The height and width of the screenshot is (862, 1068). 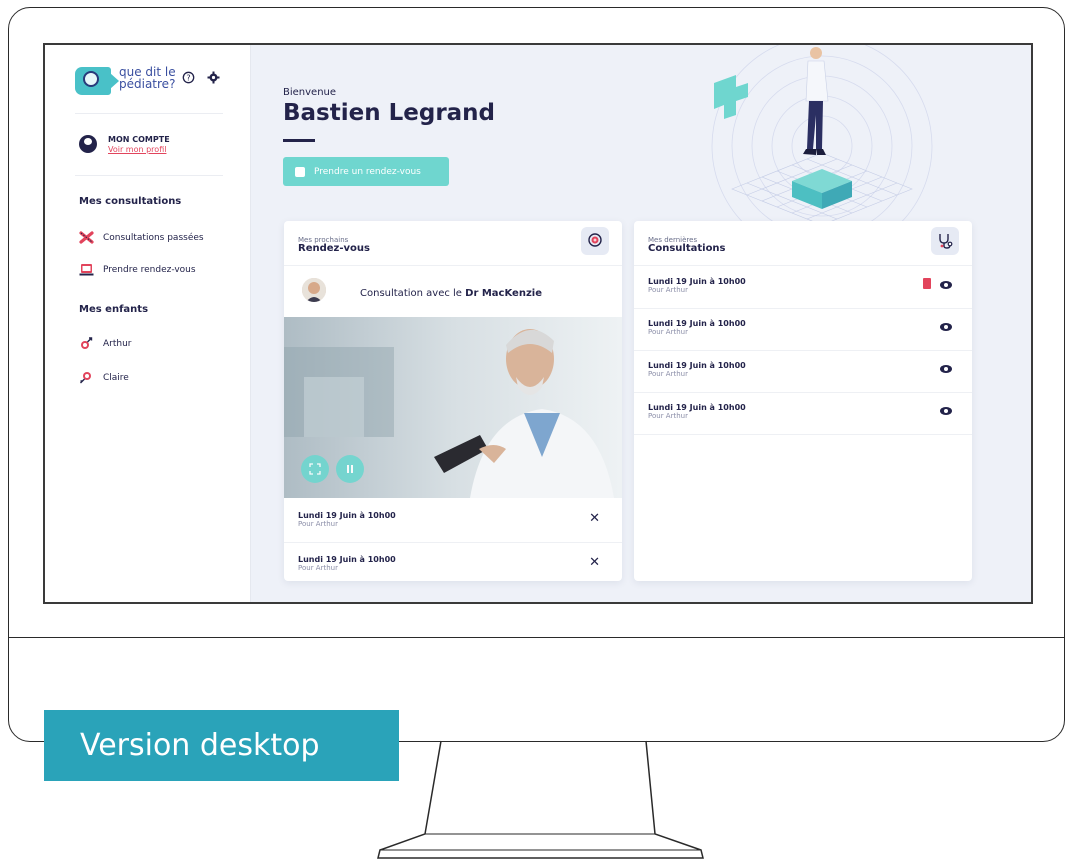 What do you see at coordinates (453, 407) in the screenshot?
I see `video-call-frame` at bounding box center [453, 407].